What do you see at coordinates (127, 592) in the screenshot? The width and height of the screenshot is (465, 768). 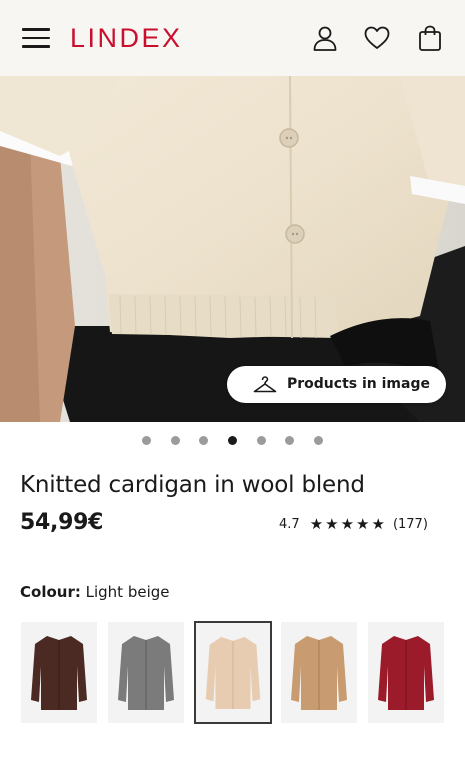 I see `colour-value: Light beige` at bounding box center [127, 592].